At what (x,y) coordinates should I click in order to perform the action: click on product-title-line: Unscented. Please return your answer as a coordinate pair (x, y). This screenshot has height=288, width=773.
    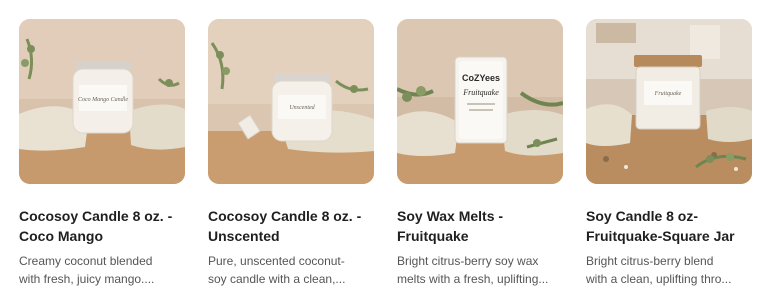
    Looking at the image, I should click on (244, 236).